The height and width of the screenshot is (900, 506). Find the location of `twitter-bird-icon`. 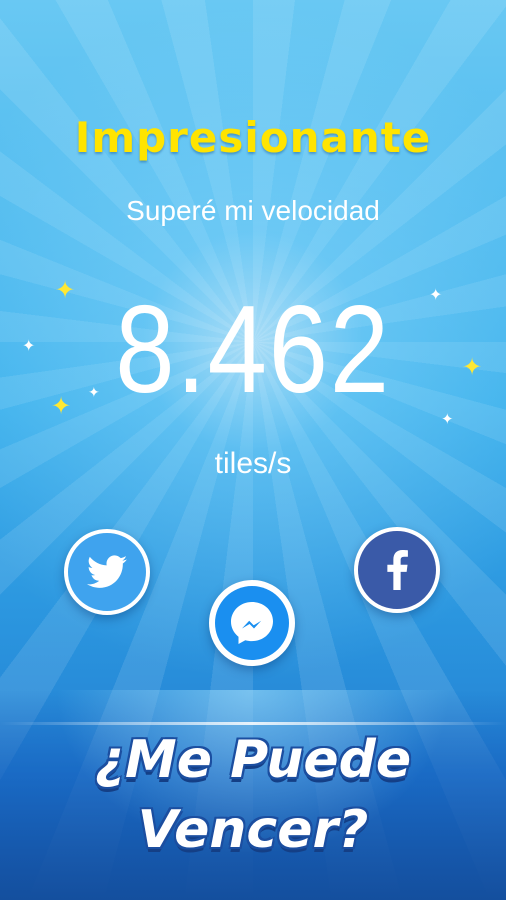

twitter-bird-icon is located at coordinates (107, 571).